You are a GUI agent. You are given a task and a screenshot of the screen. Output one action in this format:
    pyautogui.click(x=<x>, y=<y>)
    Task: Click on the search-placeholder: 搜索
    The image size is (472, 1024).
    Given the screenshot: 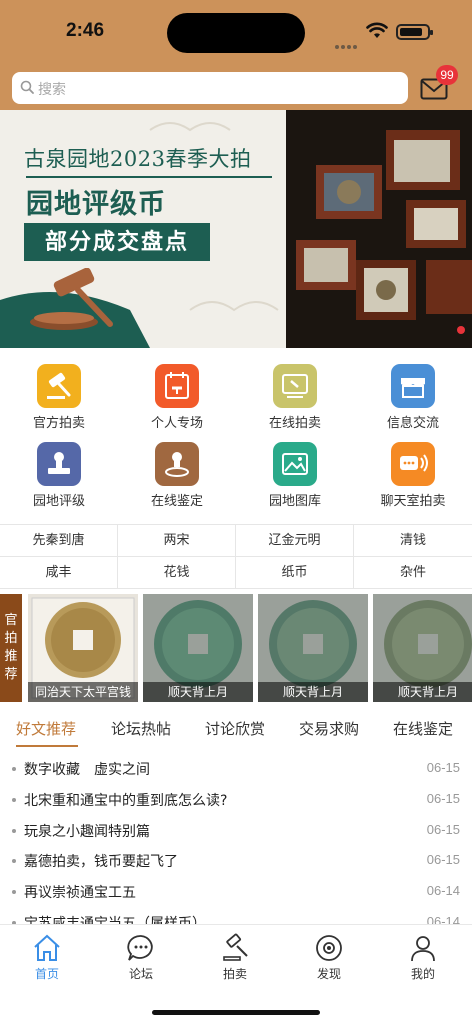 What is the action you would take?
    pyautogui.click(x=52, y=90)
    